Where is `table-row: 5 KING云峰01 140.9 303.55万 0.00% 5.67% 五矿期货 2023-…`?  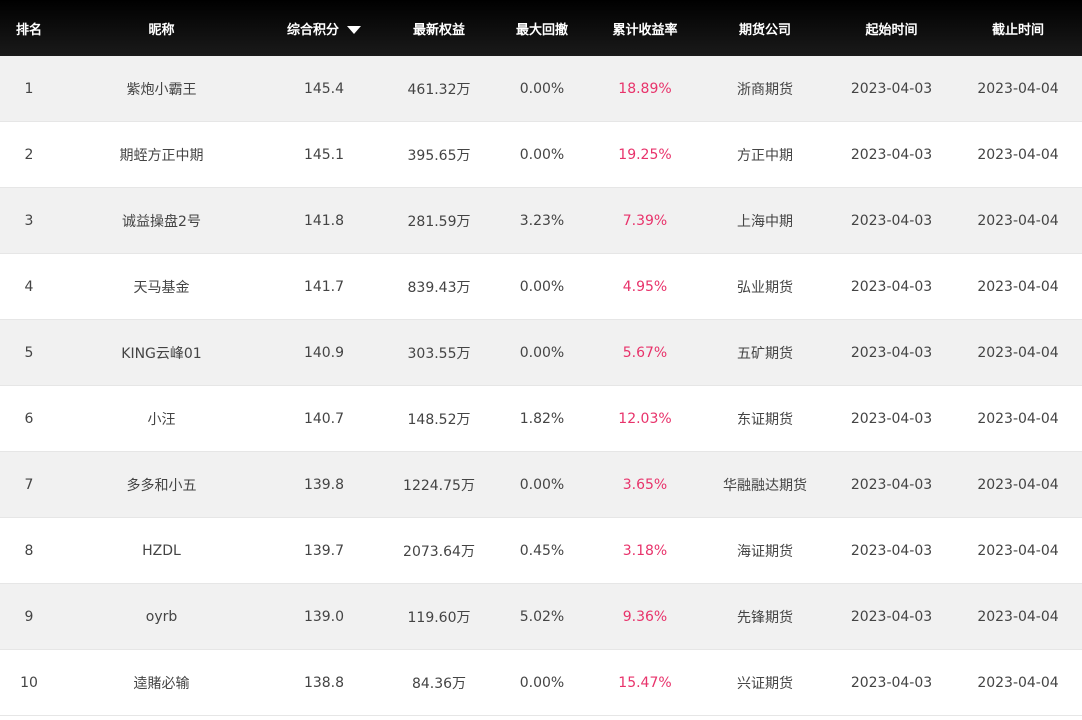
table-row: 5 KING云峰01 140.9 303.55万 0.00% 5.67% 五矿期货 2023-… is located at coordinates (541, 353).